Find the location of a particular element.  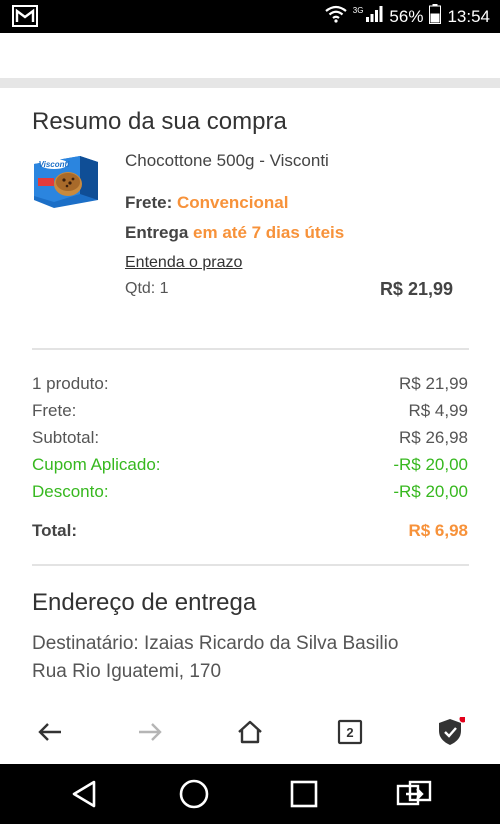

product-name: Chocottone 500g - Visconti is located at coordinates (227, 160).